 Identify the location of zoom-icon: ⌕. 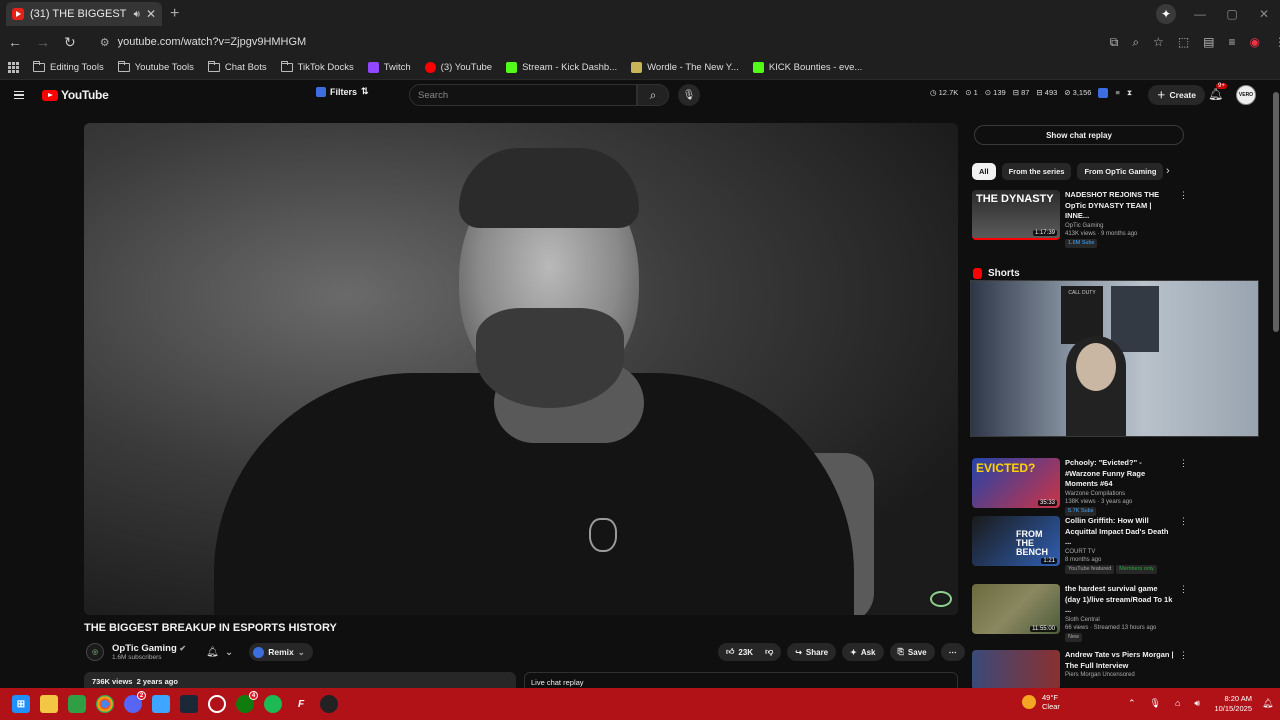
(1135, 42).